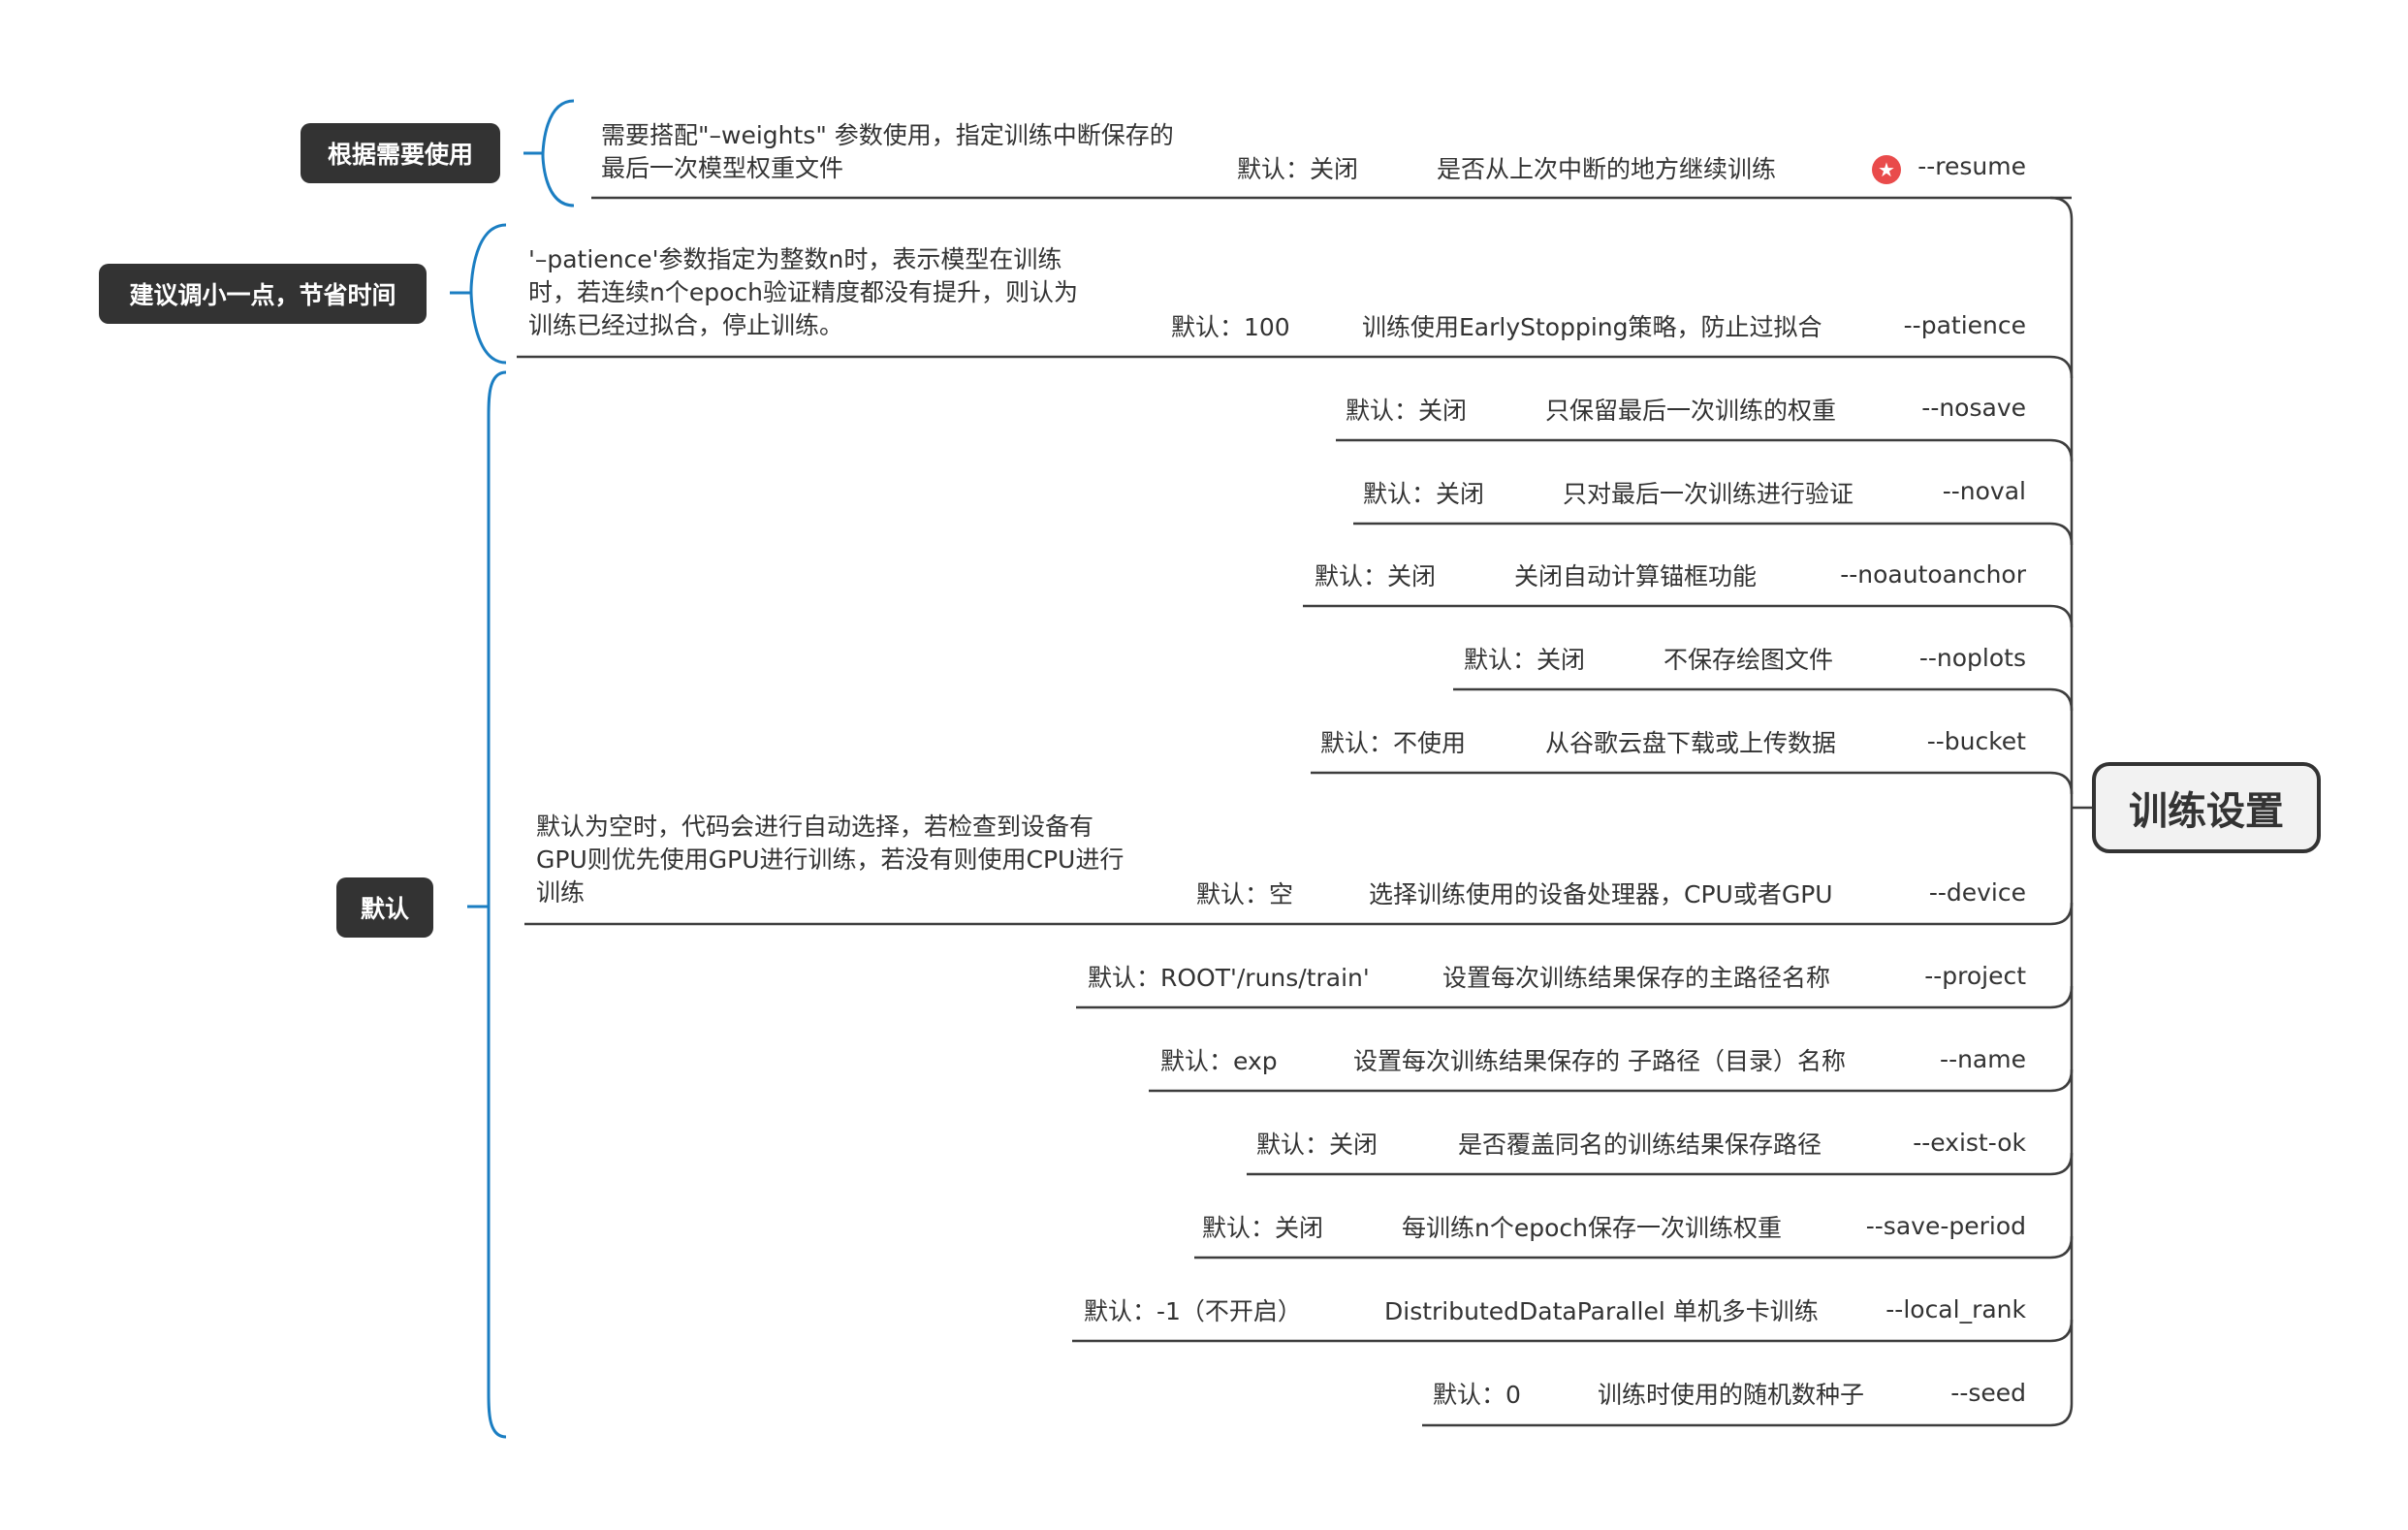  Describe the element at coordinates (1592, 327) in the screenshot. I see `desc-patience: 训练使用EarlyStopping策略，防止过拟合` at that location.